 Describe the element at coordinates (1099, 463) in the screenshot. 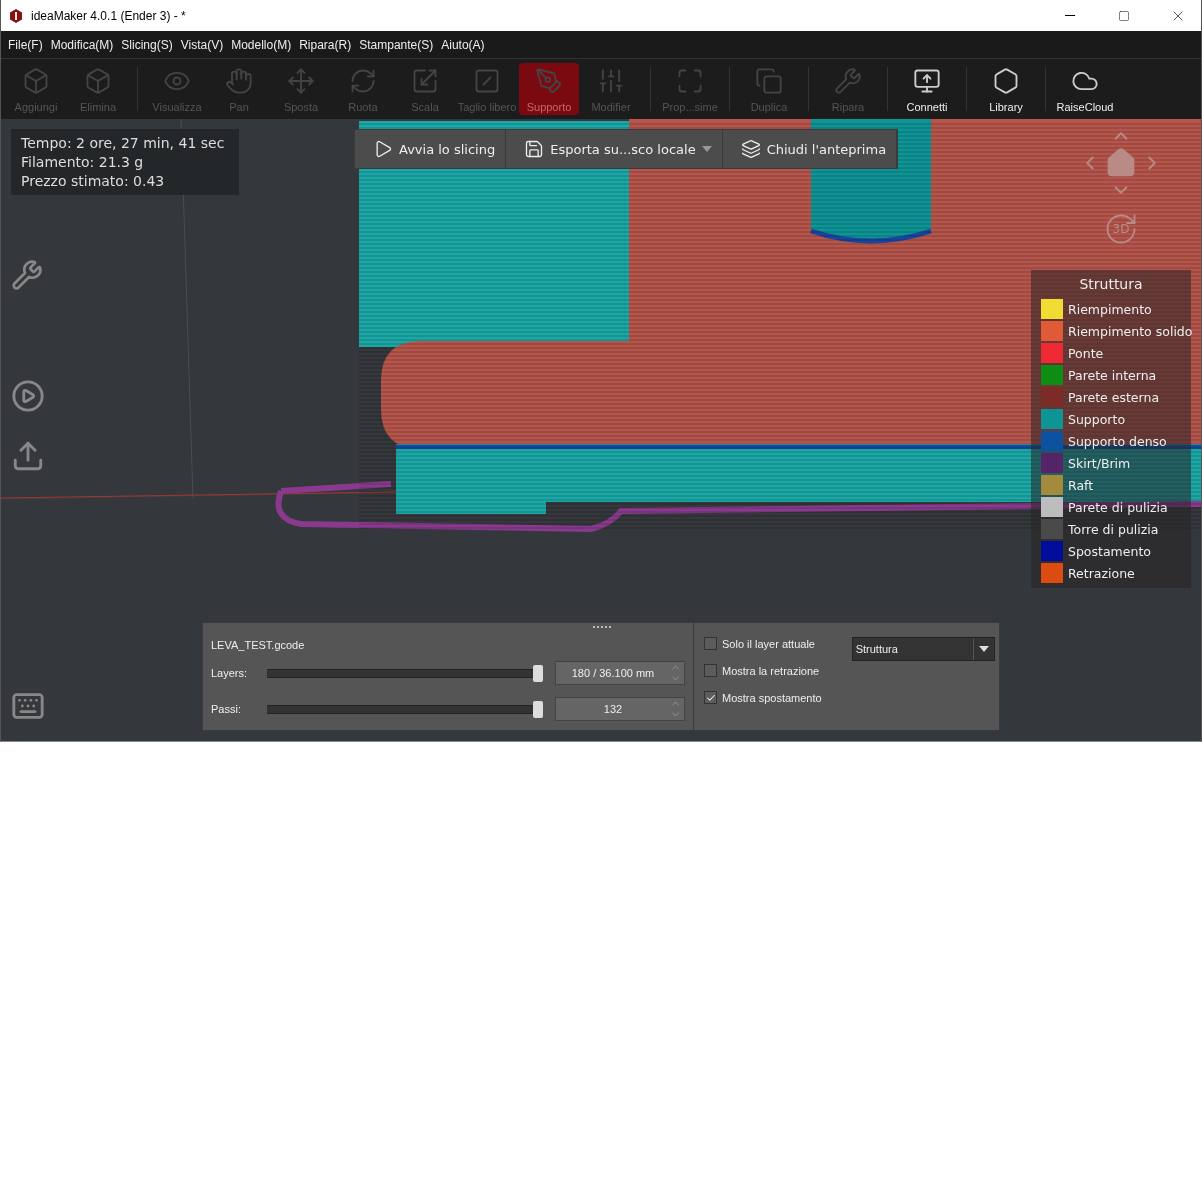

I see `legend-label: Skirt/Brim` at that location.